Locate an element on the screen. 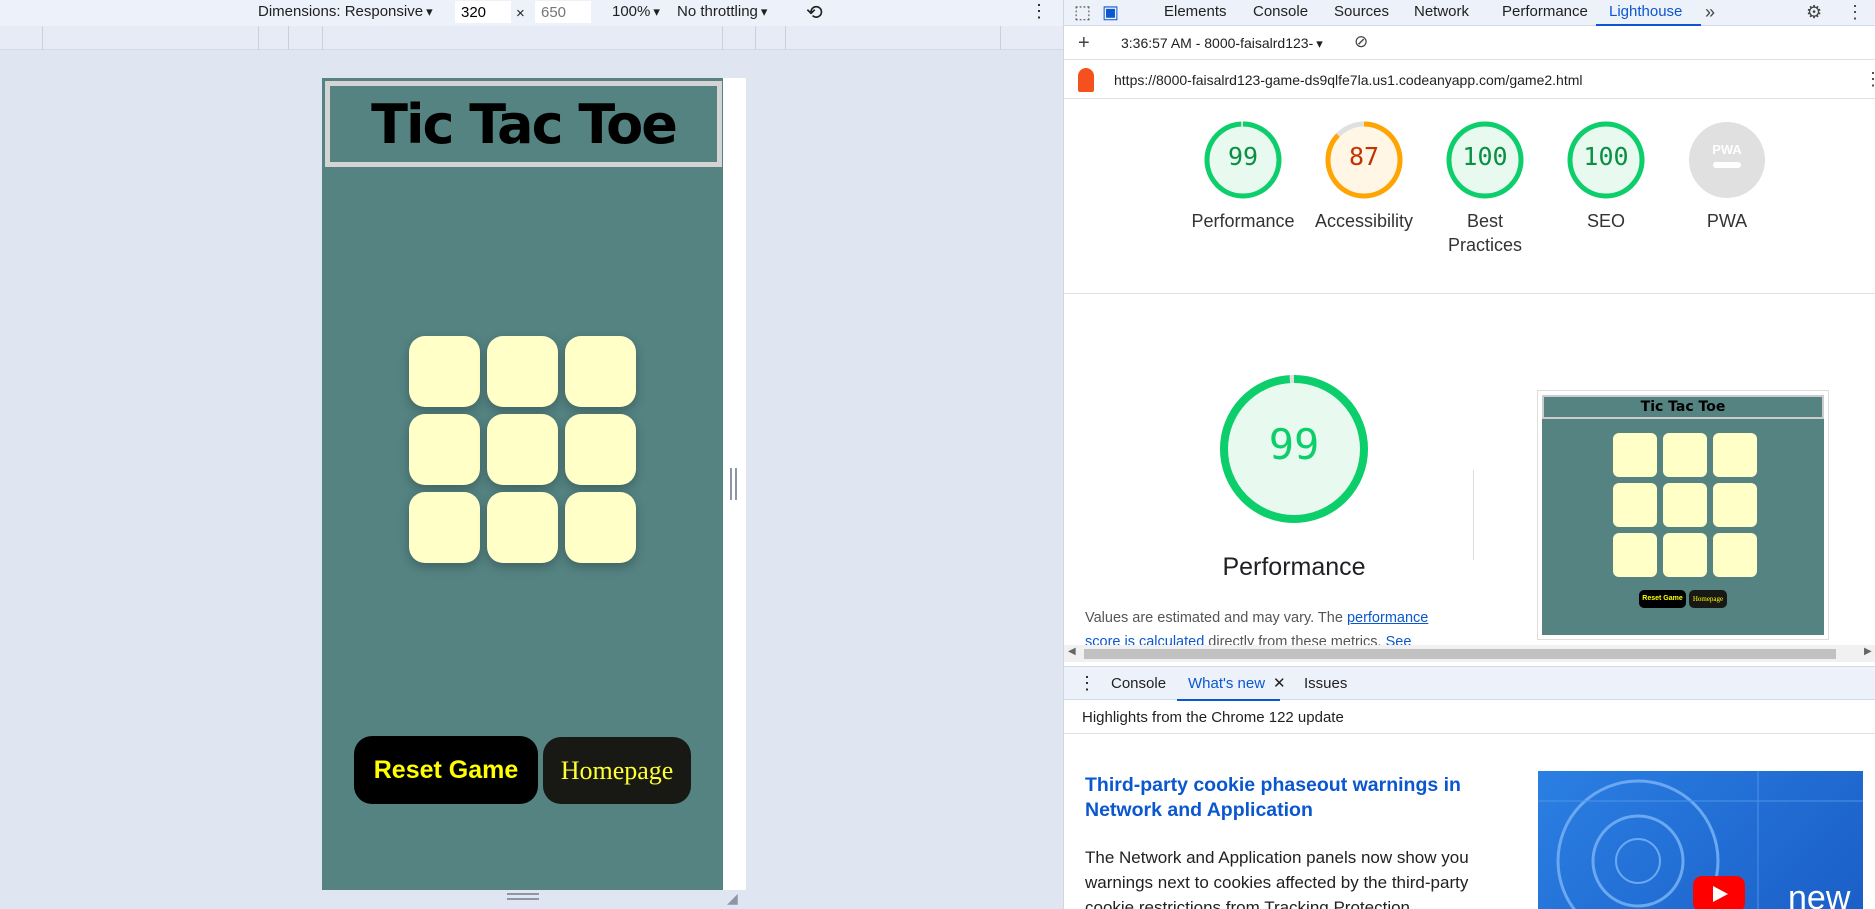  zoom-dropdown: 100% is located at coordinates (636, 11).